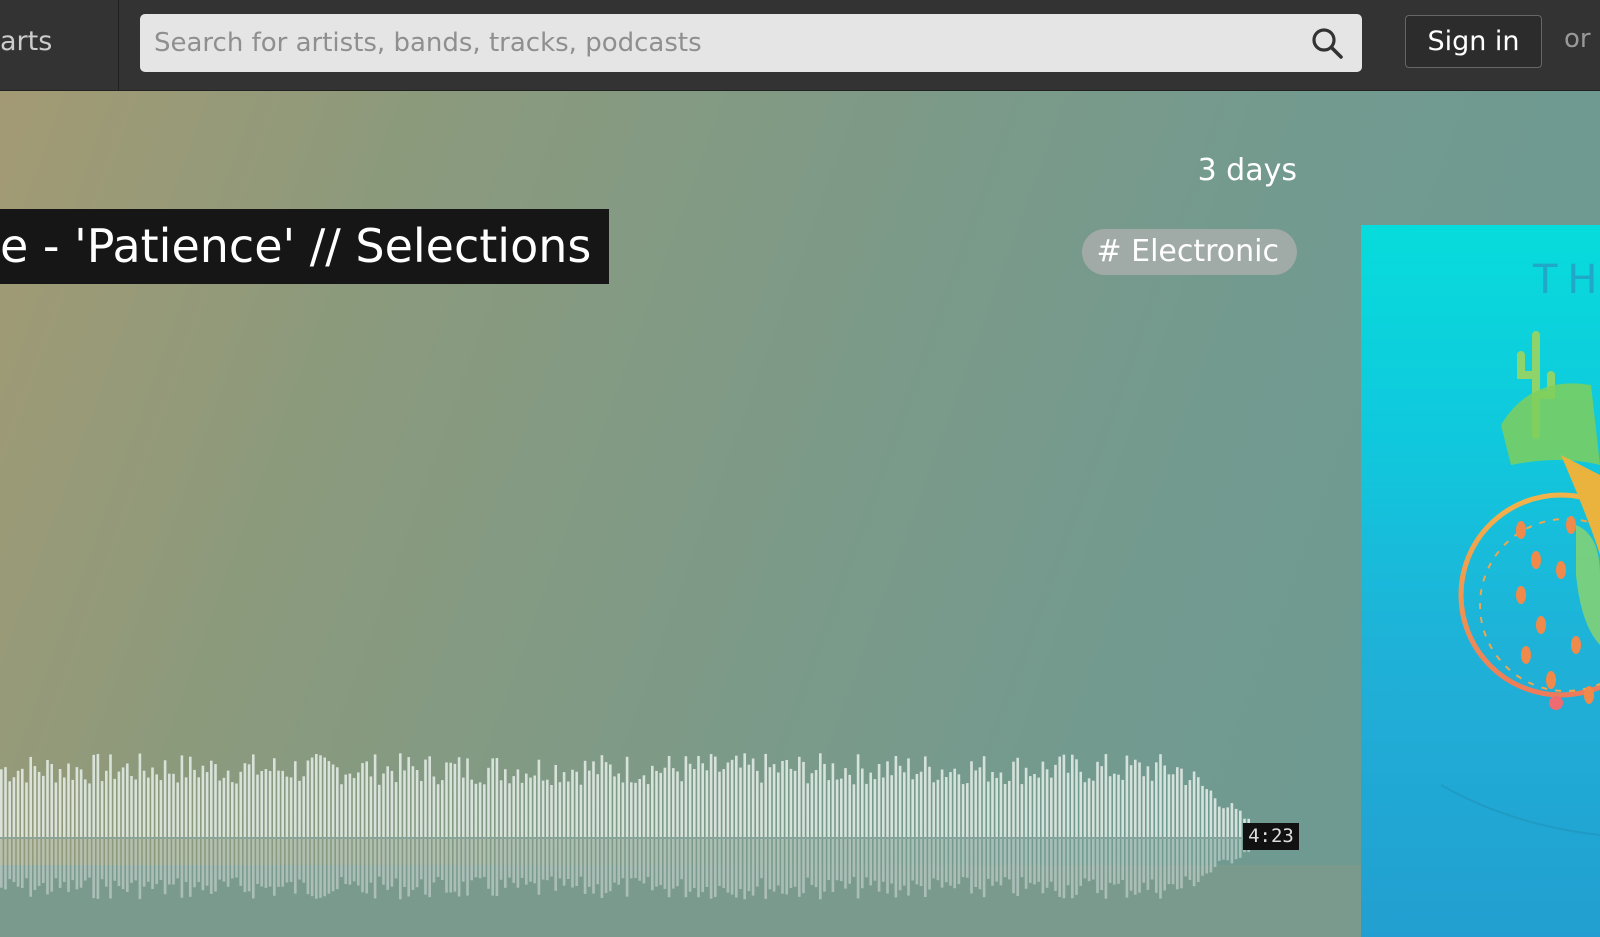  Describe the element at coordinates (1480, 581) in the screenshot. I see `track-artwork: TH` at that location.